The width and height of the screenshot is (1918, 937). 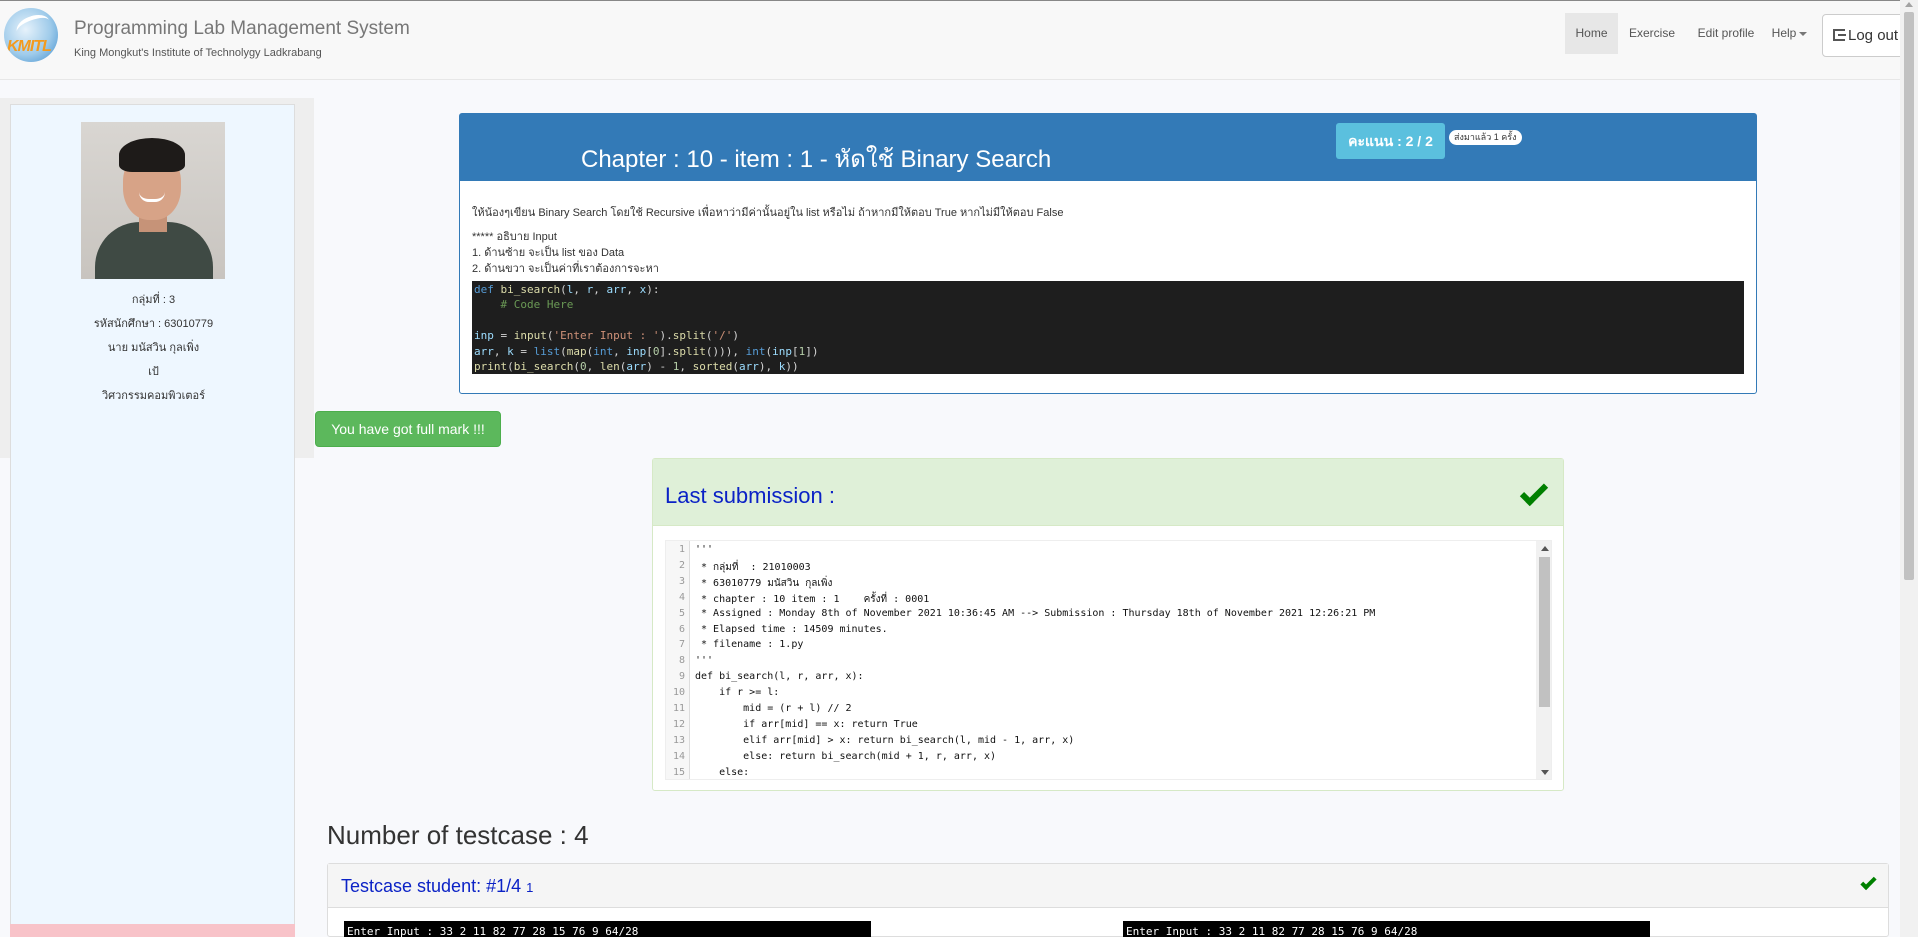 I want to click on nav-exercise: Exercise, so click(x=1652, y=33).